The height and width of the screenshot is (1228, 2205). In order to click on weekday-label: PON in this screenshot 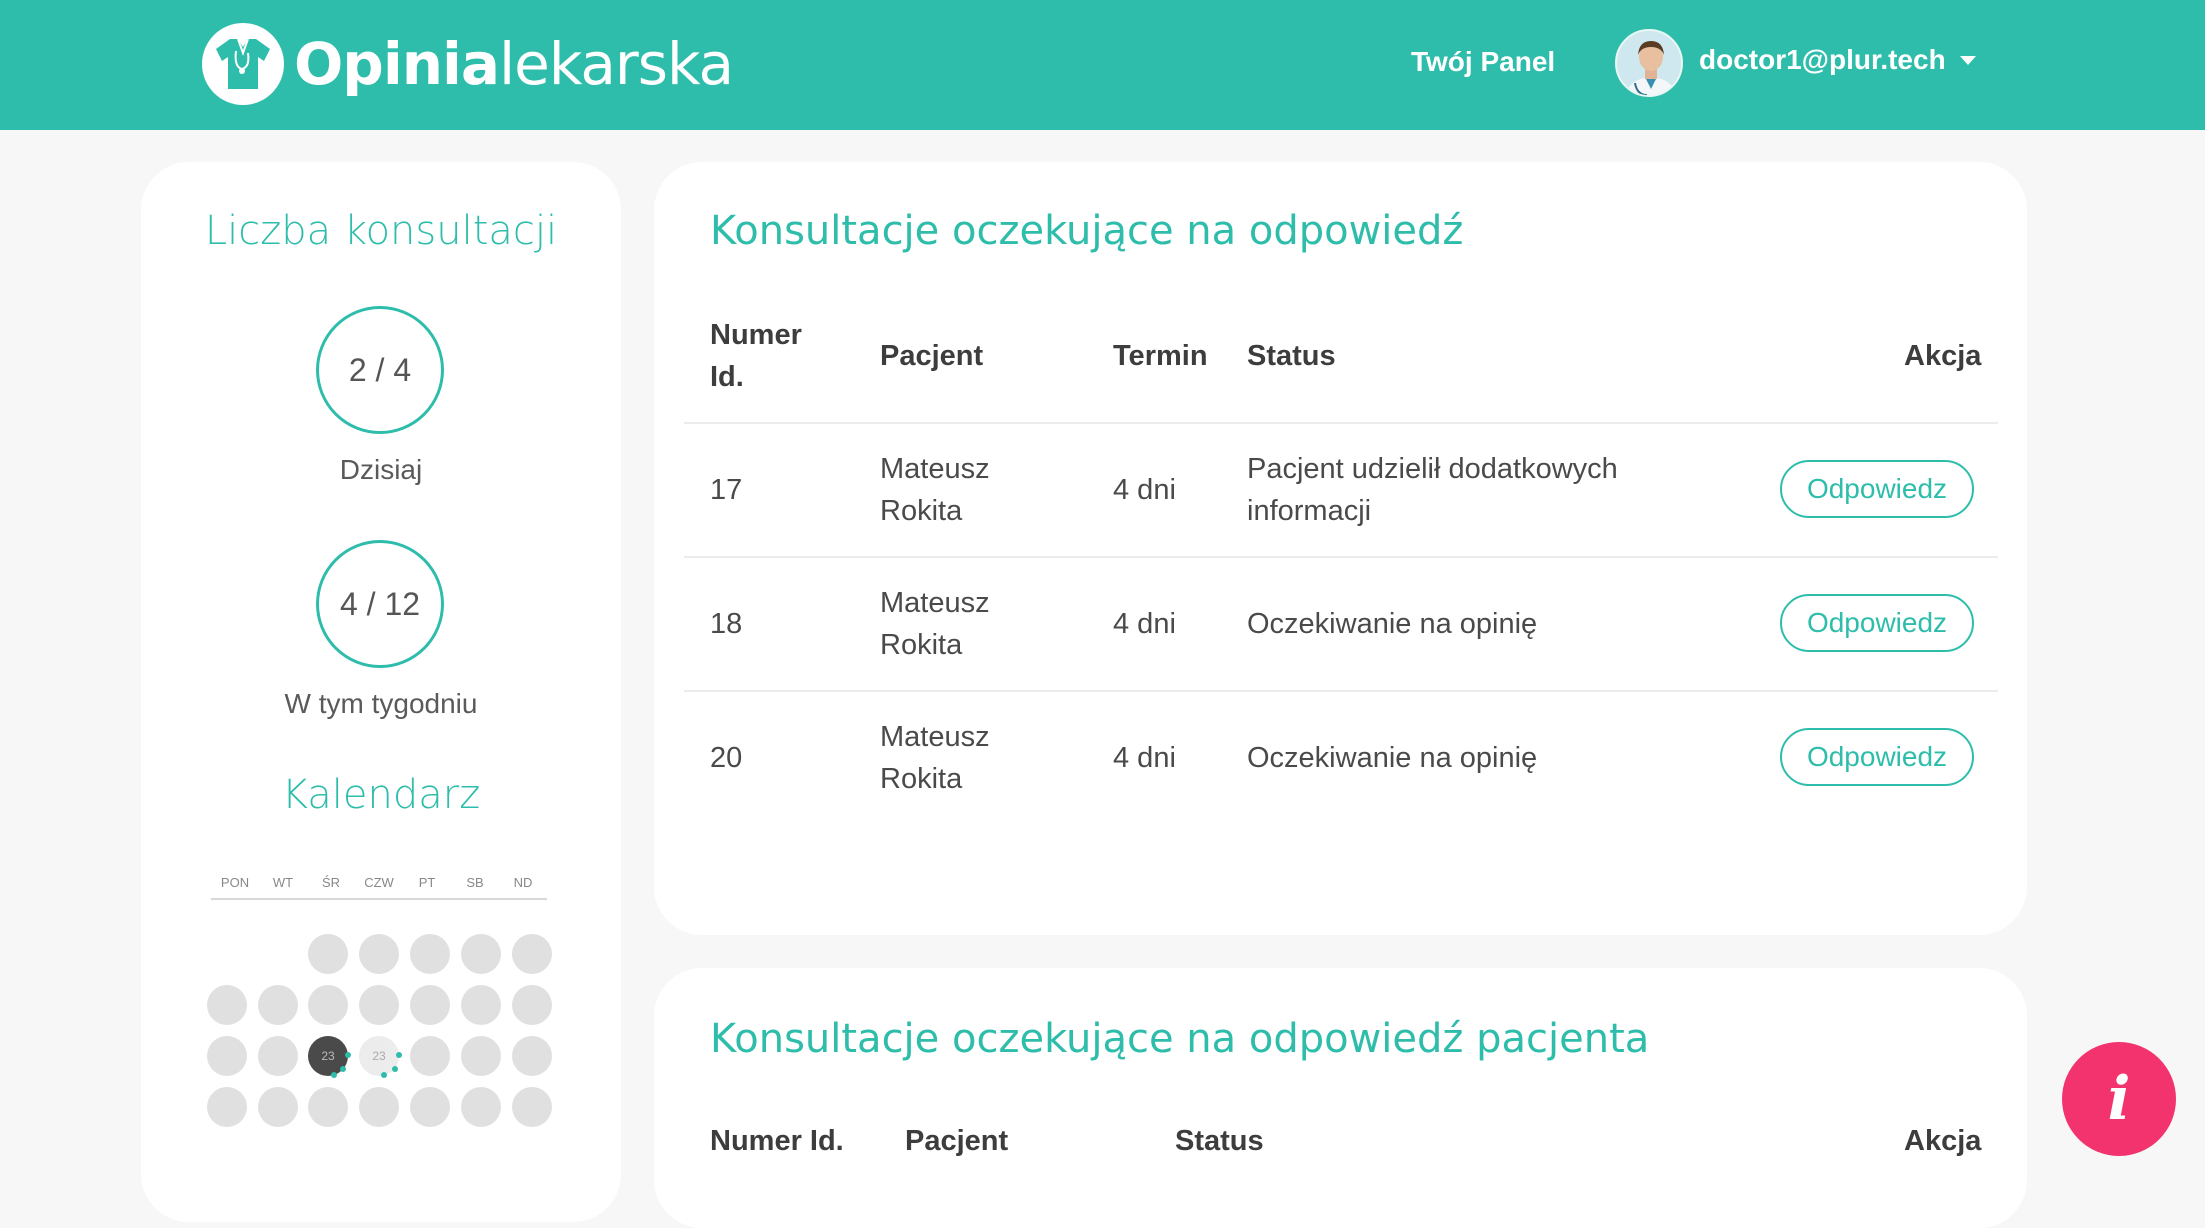, I will do `click(235, 882)`.